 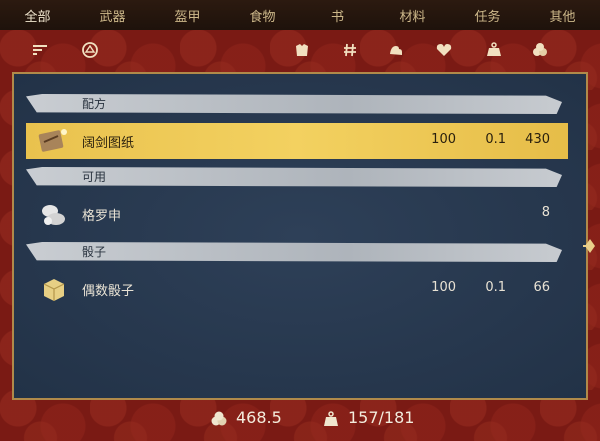 I want to click on tab-food: 食物, so click(x=262, y=15).